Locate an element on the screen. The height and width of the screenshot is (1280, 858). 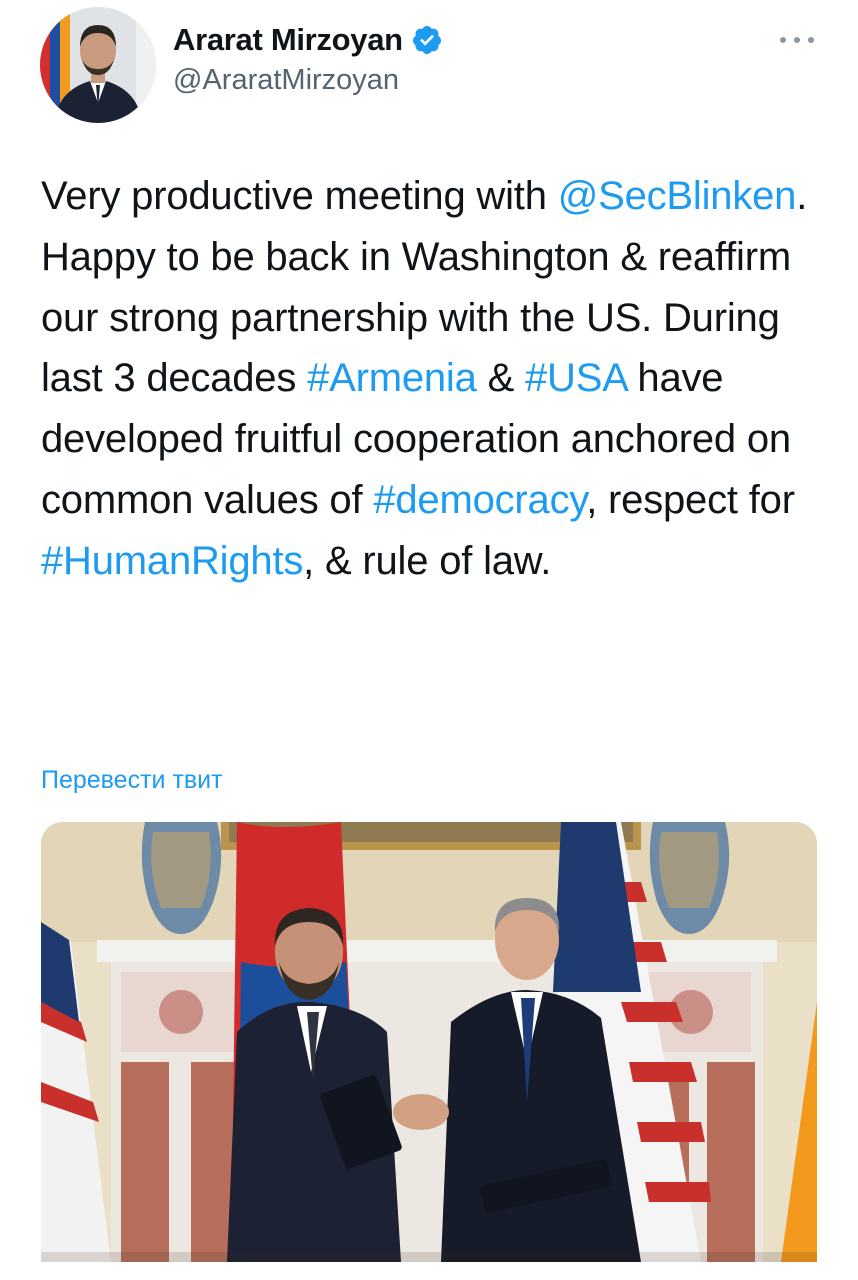
author-handle: @AraratMirzoyan is located at coordinates (286, 80).